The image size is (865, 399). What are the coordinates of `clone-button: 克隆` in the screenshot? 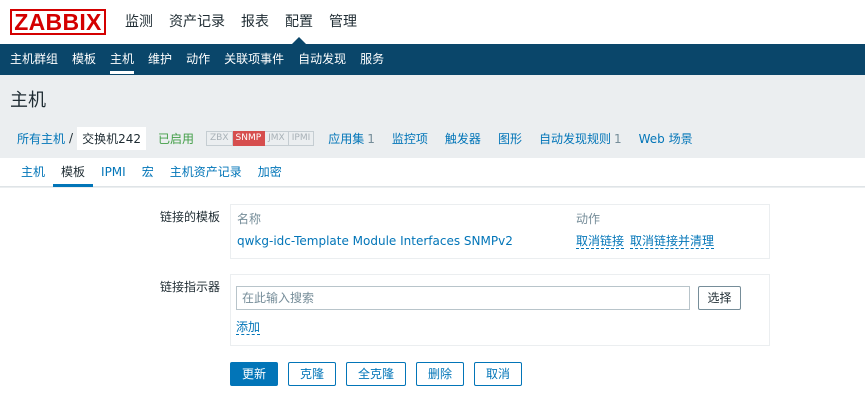 It's located at (312, 374).